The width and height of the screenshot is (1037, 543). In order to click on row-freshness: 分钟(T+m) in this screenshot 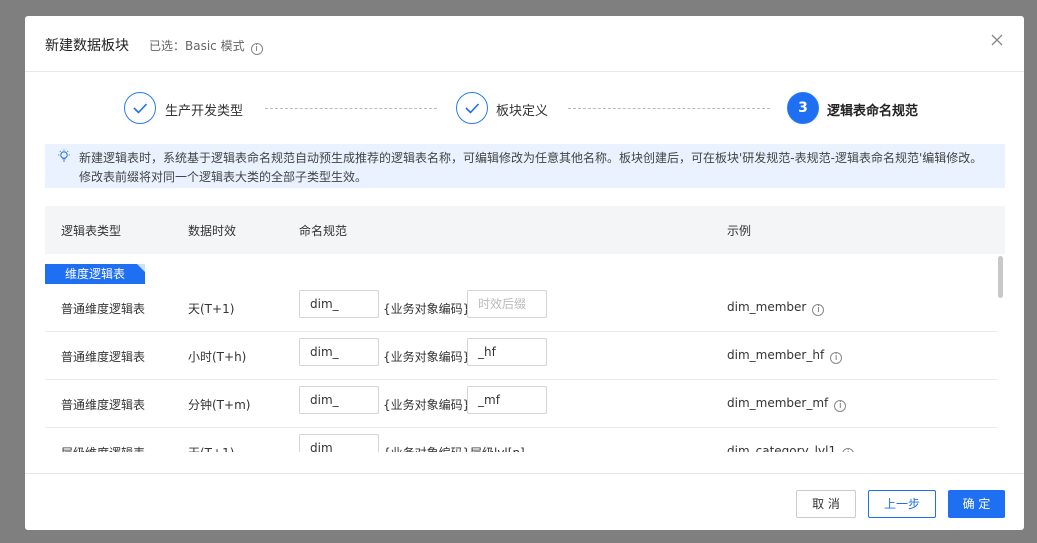, I will do `click(219, 405)`.